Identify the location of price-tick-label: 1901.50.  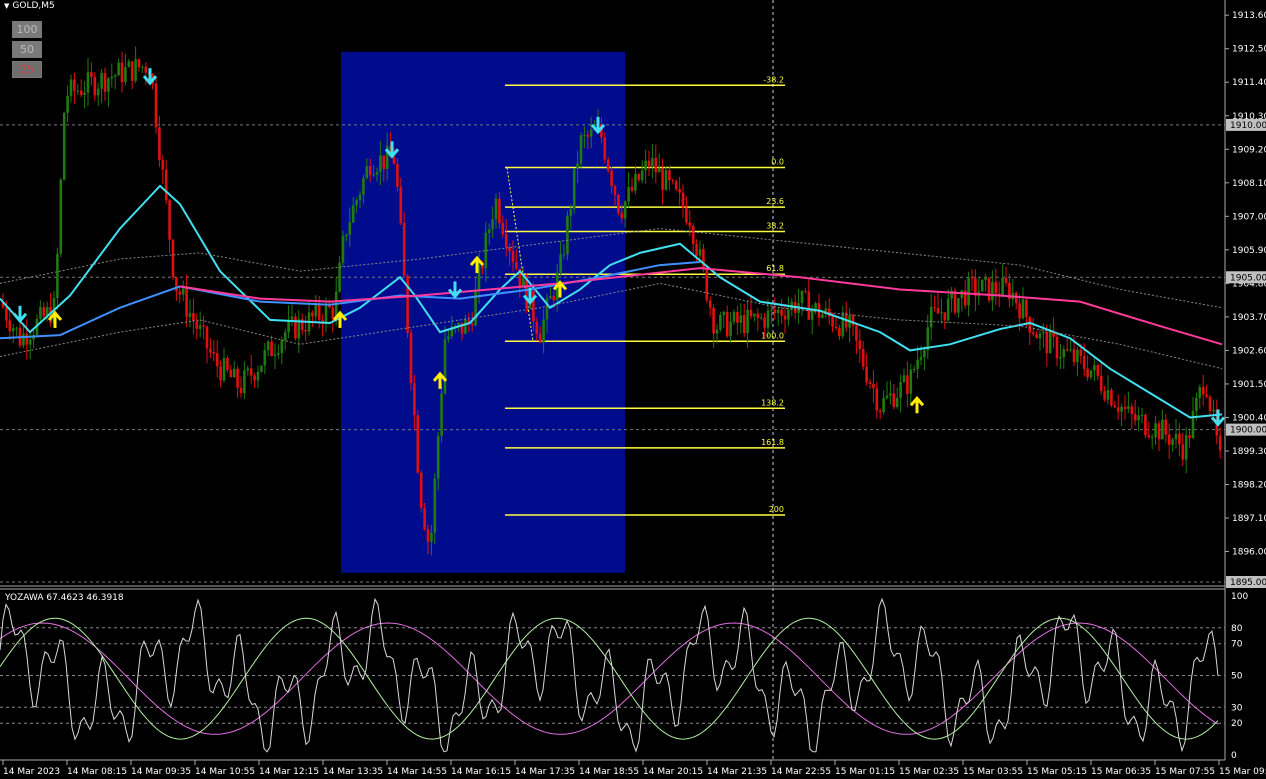
(1249, 385).